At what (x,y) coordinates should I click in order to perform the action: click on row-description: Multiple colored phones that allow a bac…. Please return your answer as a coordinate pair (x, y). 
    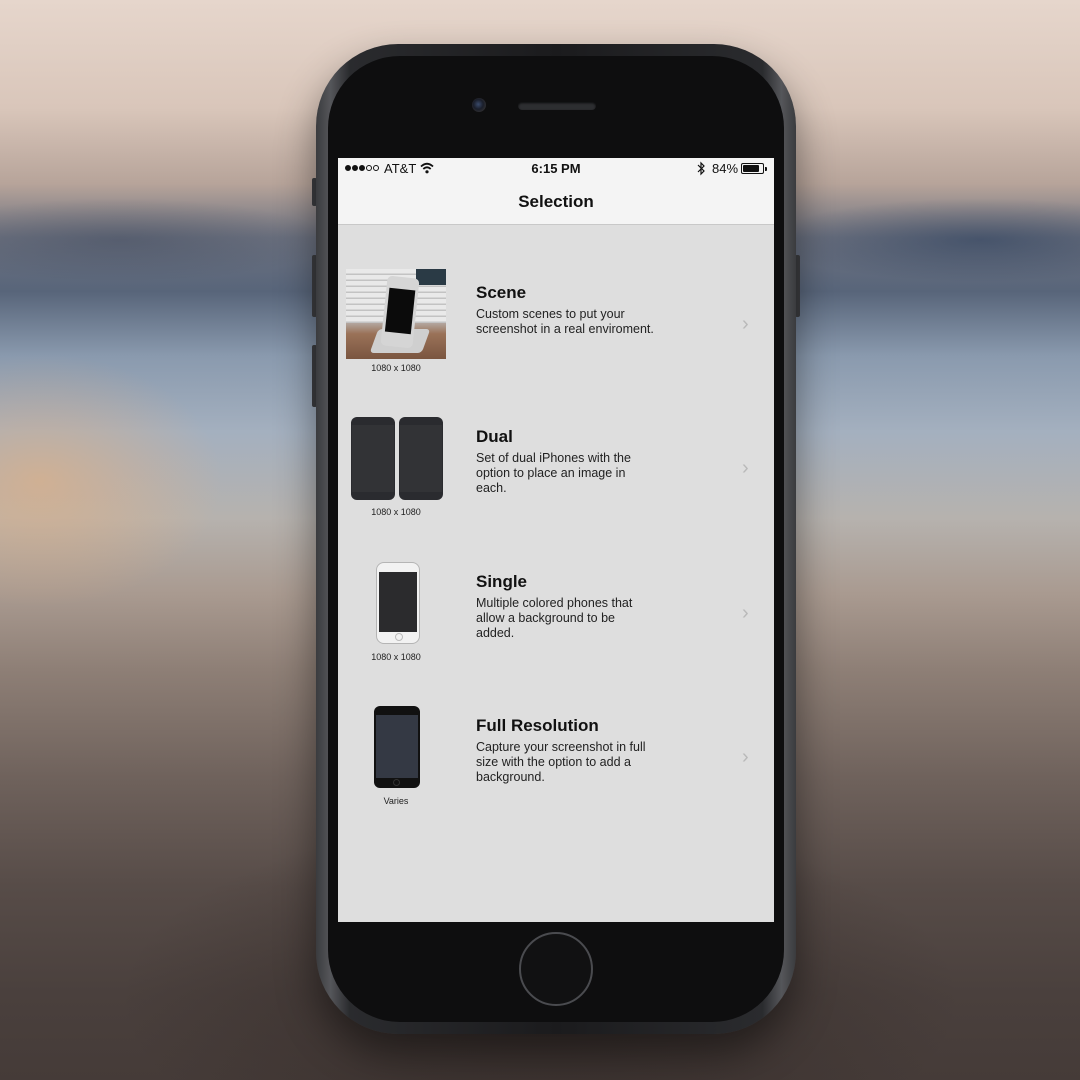
    Looking at the image, I should click on (554, 618).